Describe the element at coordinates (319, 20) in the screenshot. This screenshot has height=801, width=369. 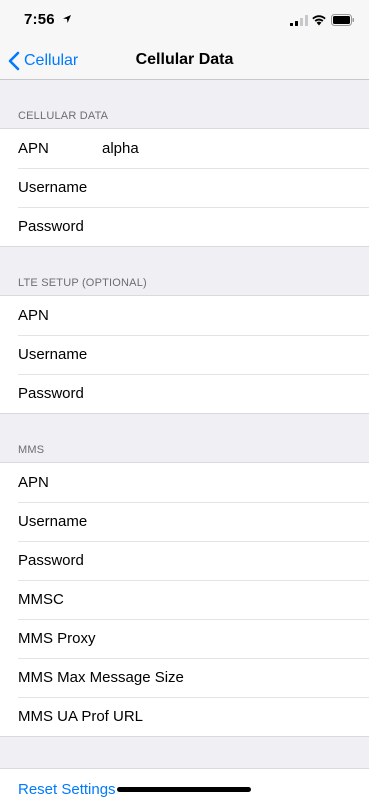
I see `wifi-icon` at that location.